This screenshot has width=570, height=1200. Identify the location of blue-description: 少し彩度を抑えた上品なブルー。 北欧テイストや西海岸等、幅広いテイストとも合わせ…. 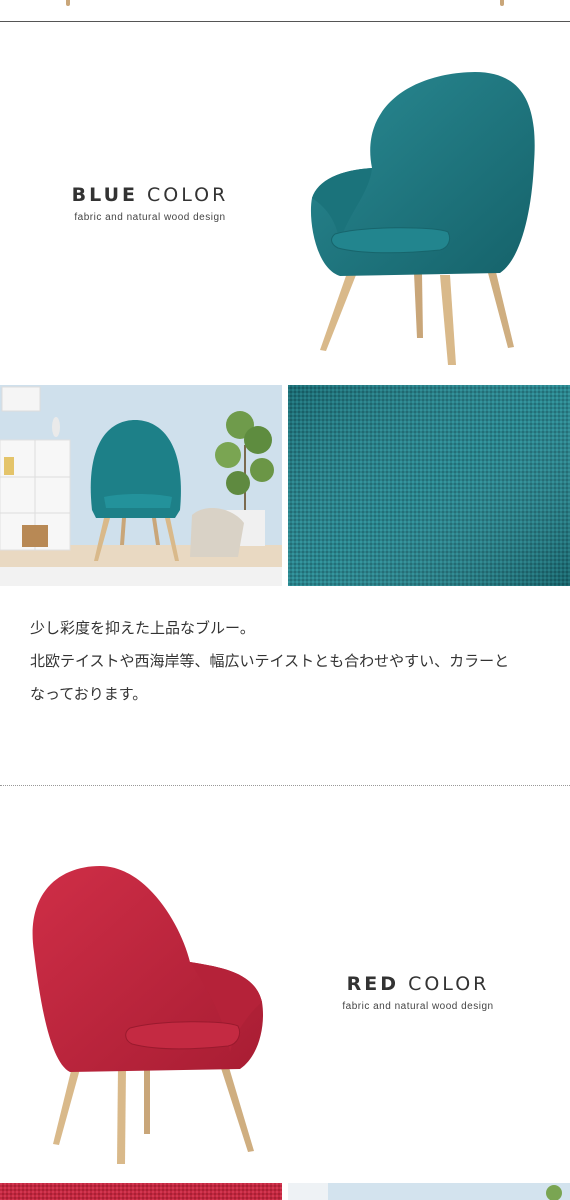
(290, 661).